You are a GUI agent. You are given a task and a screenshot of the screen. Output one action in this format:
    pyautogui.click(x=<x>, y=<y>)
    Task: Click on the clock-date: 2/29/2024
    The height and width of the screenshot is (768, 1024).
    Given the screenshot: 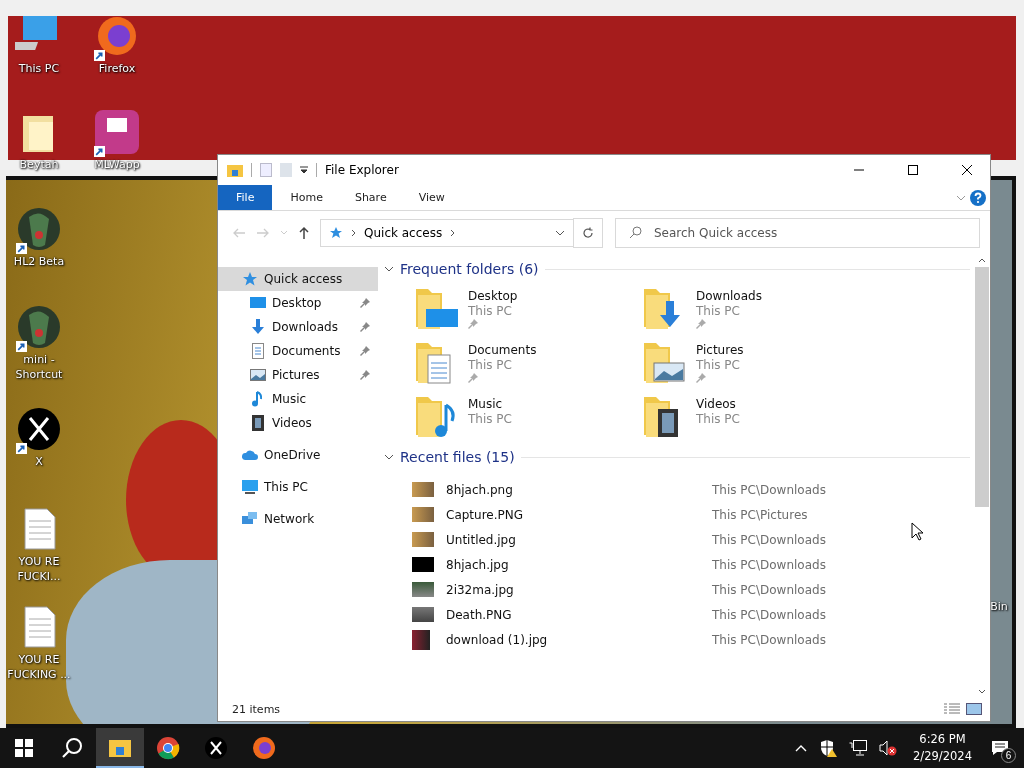 What is the action you would take?
    pyautogui.click(x=942, y=757)
    